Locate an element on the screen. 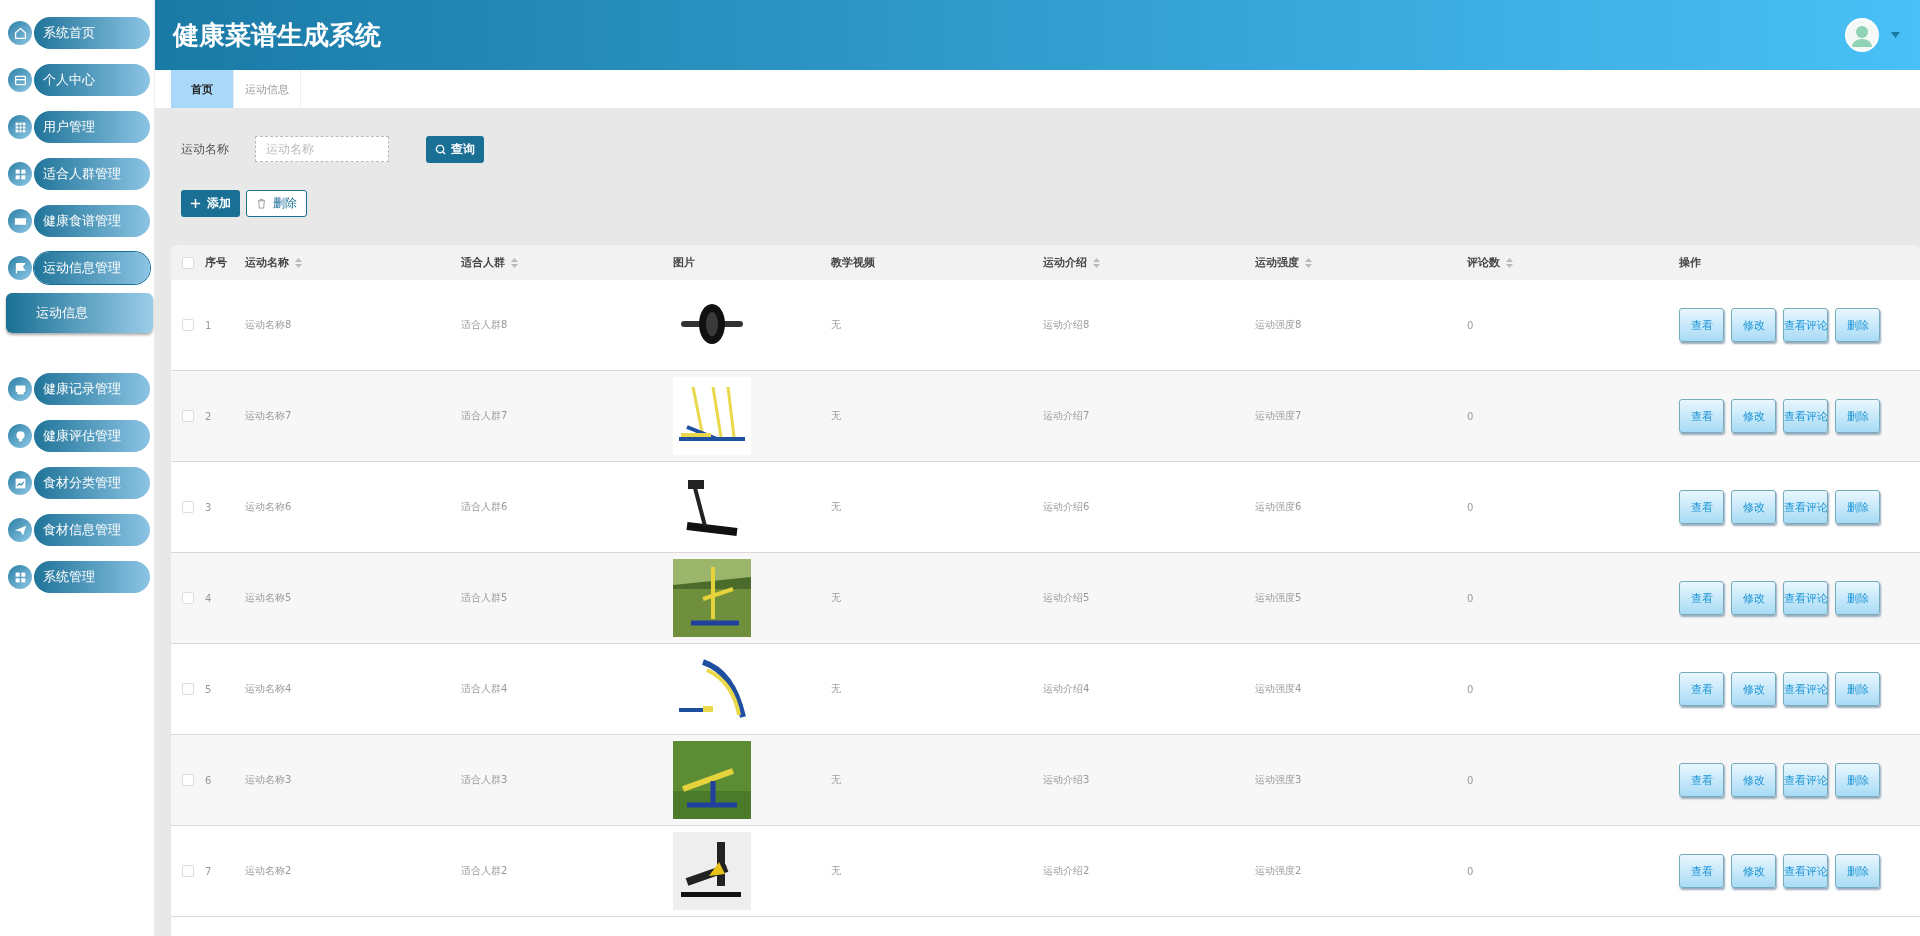  sidebar-item: 食材分类管理 is located at coordinates (92, 483).